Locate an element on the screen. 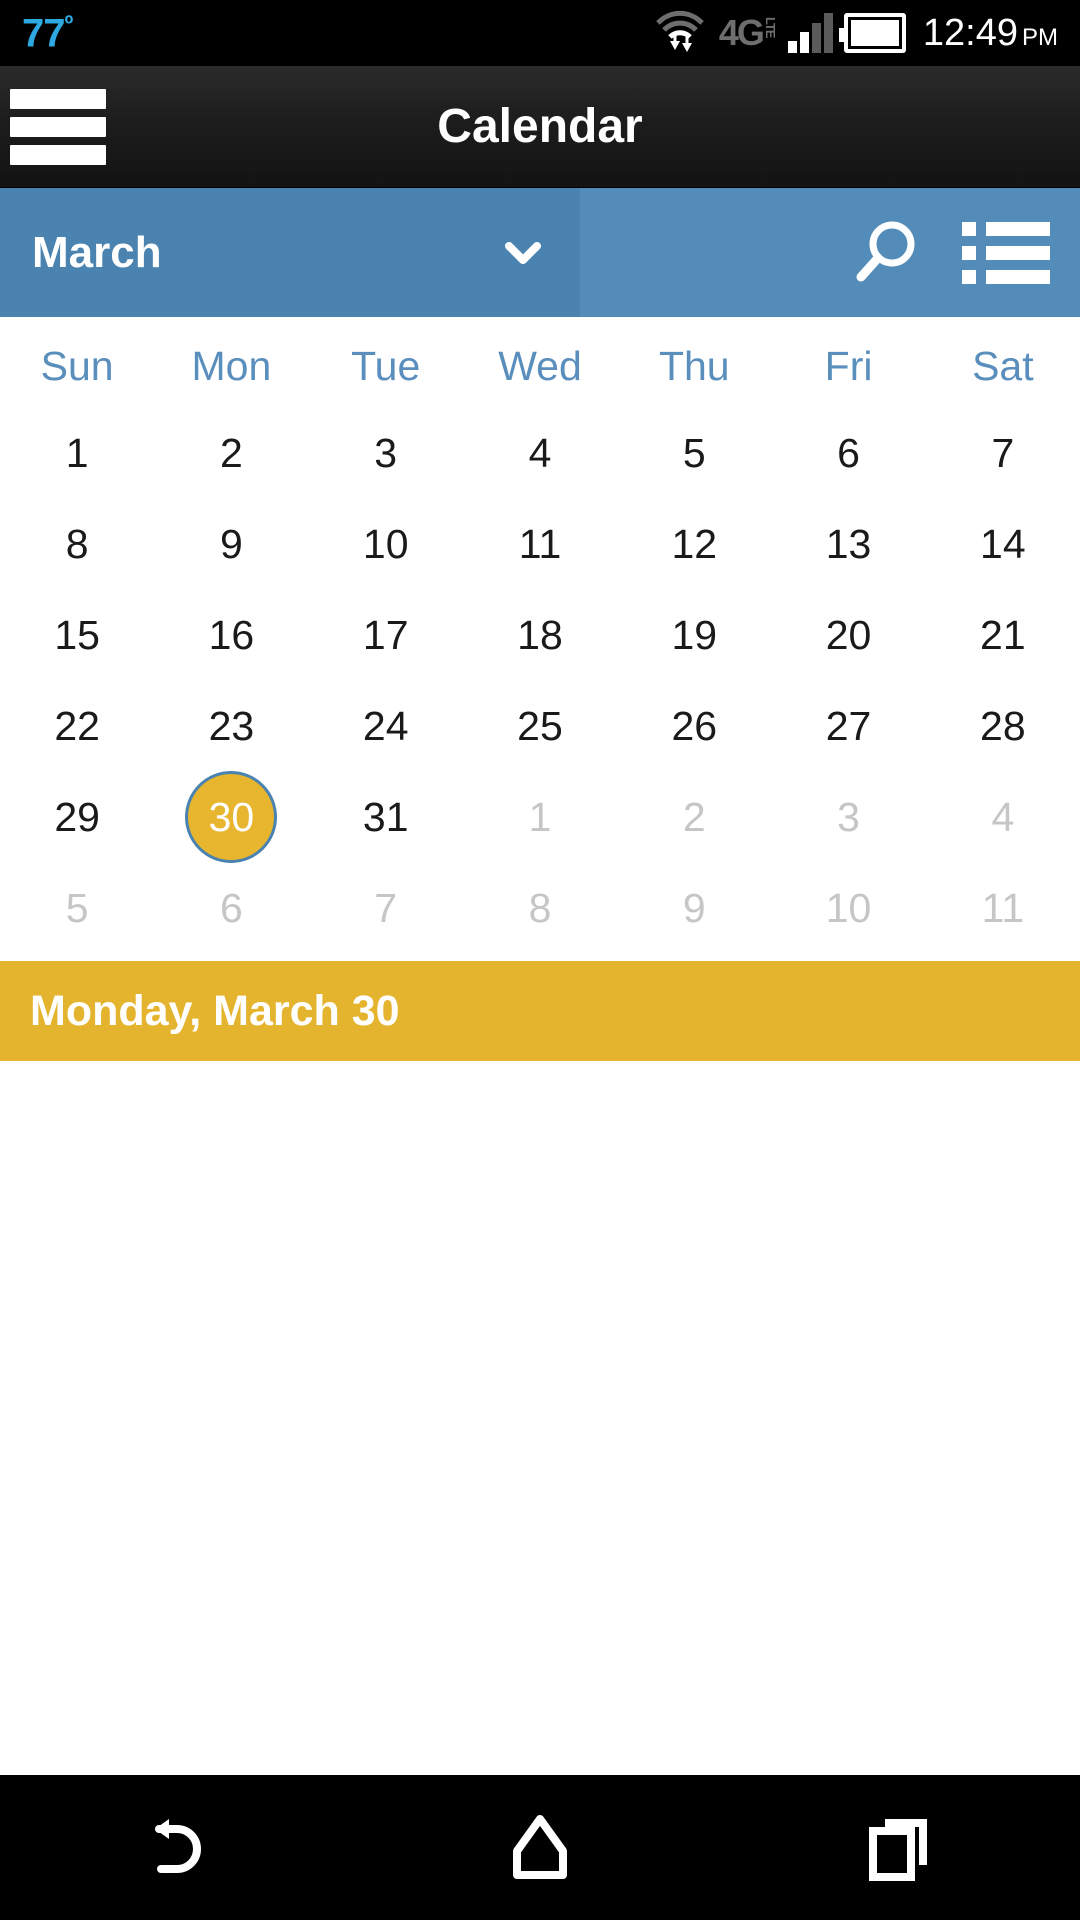  calendar-day-number: 7 is located at coordinates (1003, 452).